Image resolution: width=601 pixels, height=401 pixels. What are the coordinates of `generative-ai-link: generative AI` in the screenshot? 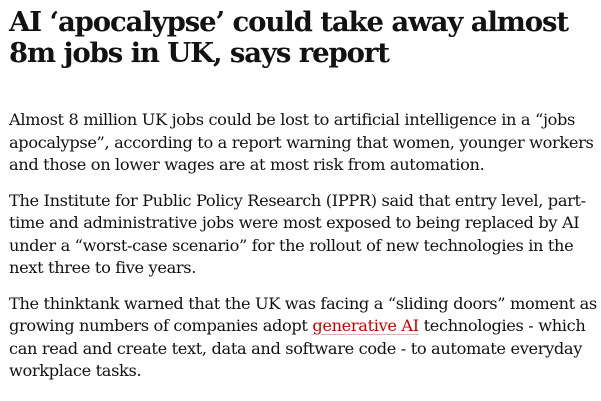 It's located at (365, 325).